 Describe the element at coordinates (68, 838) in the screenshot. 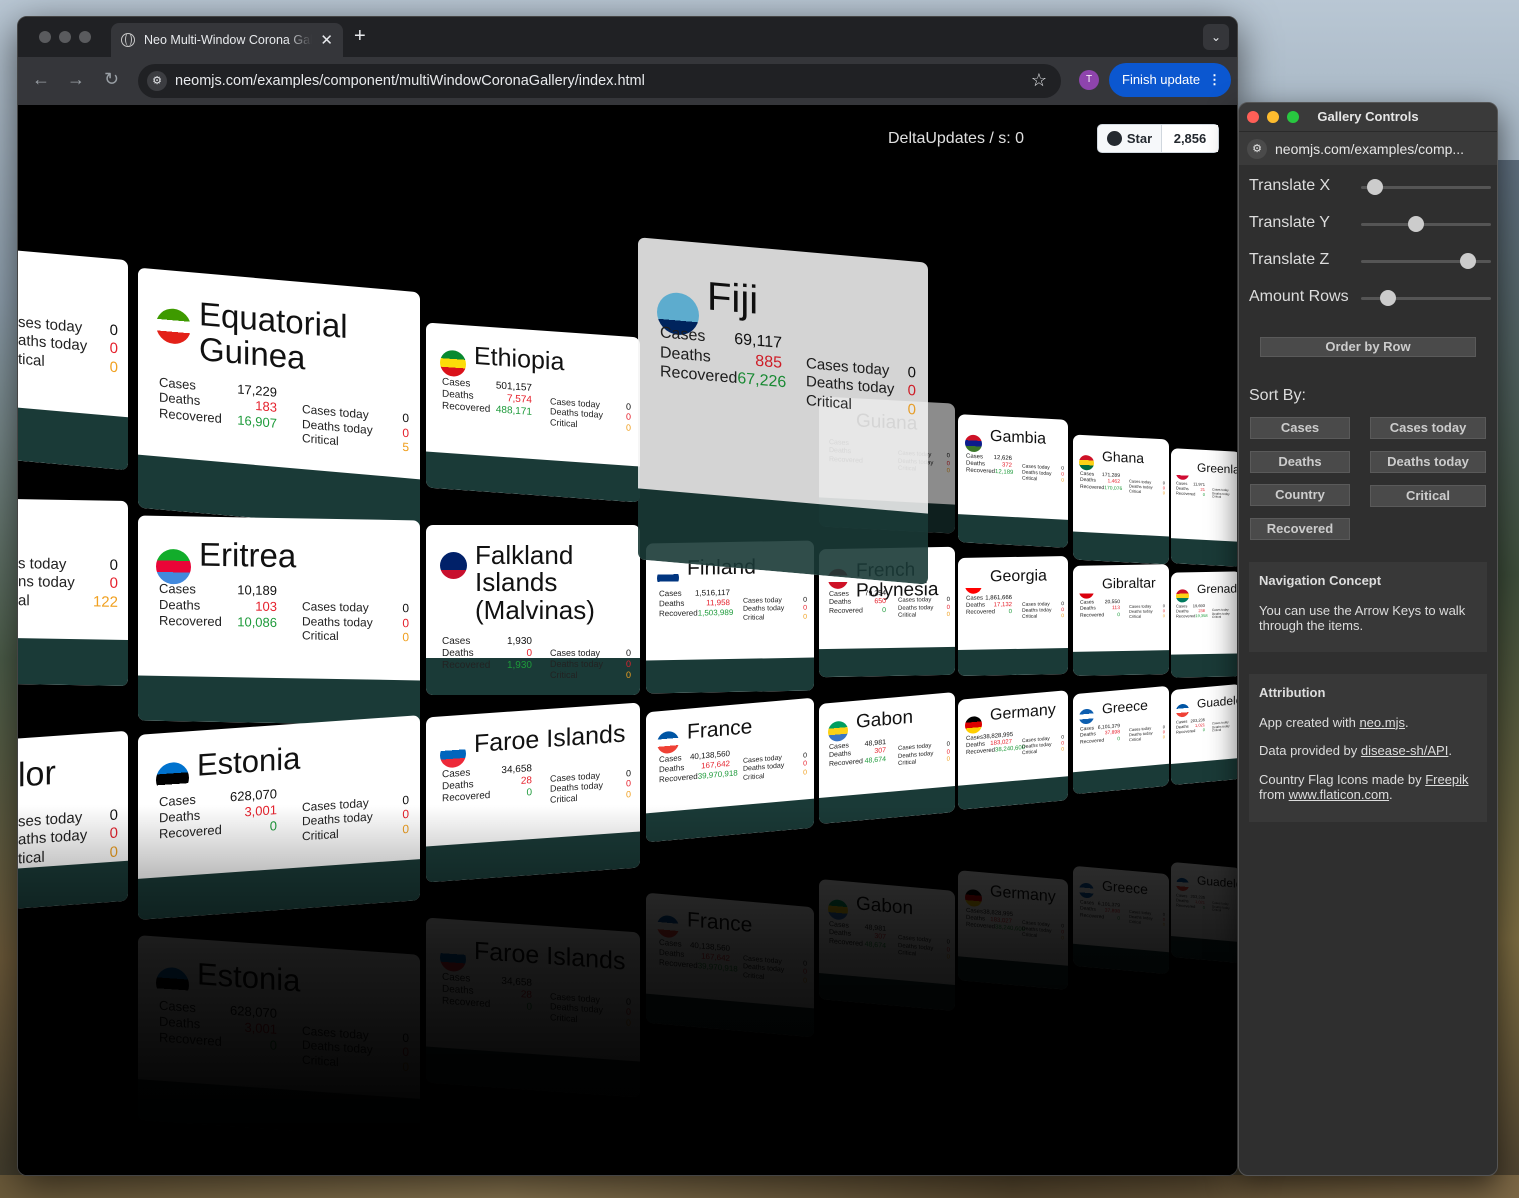

I see `card-today: ses today 0 aths today 0 tical 0` at that location.